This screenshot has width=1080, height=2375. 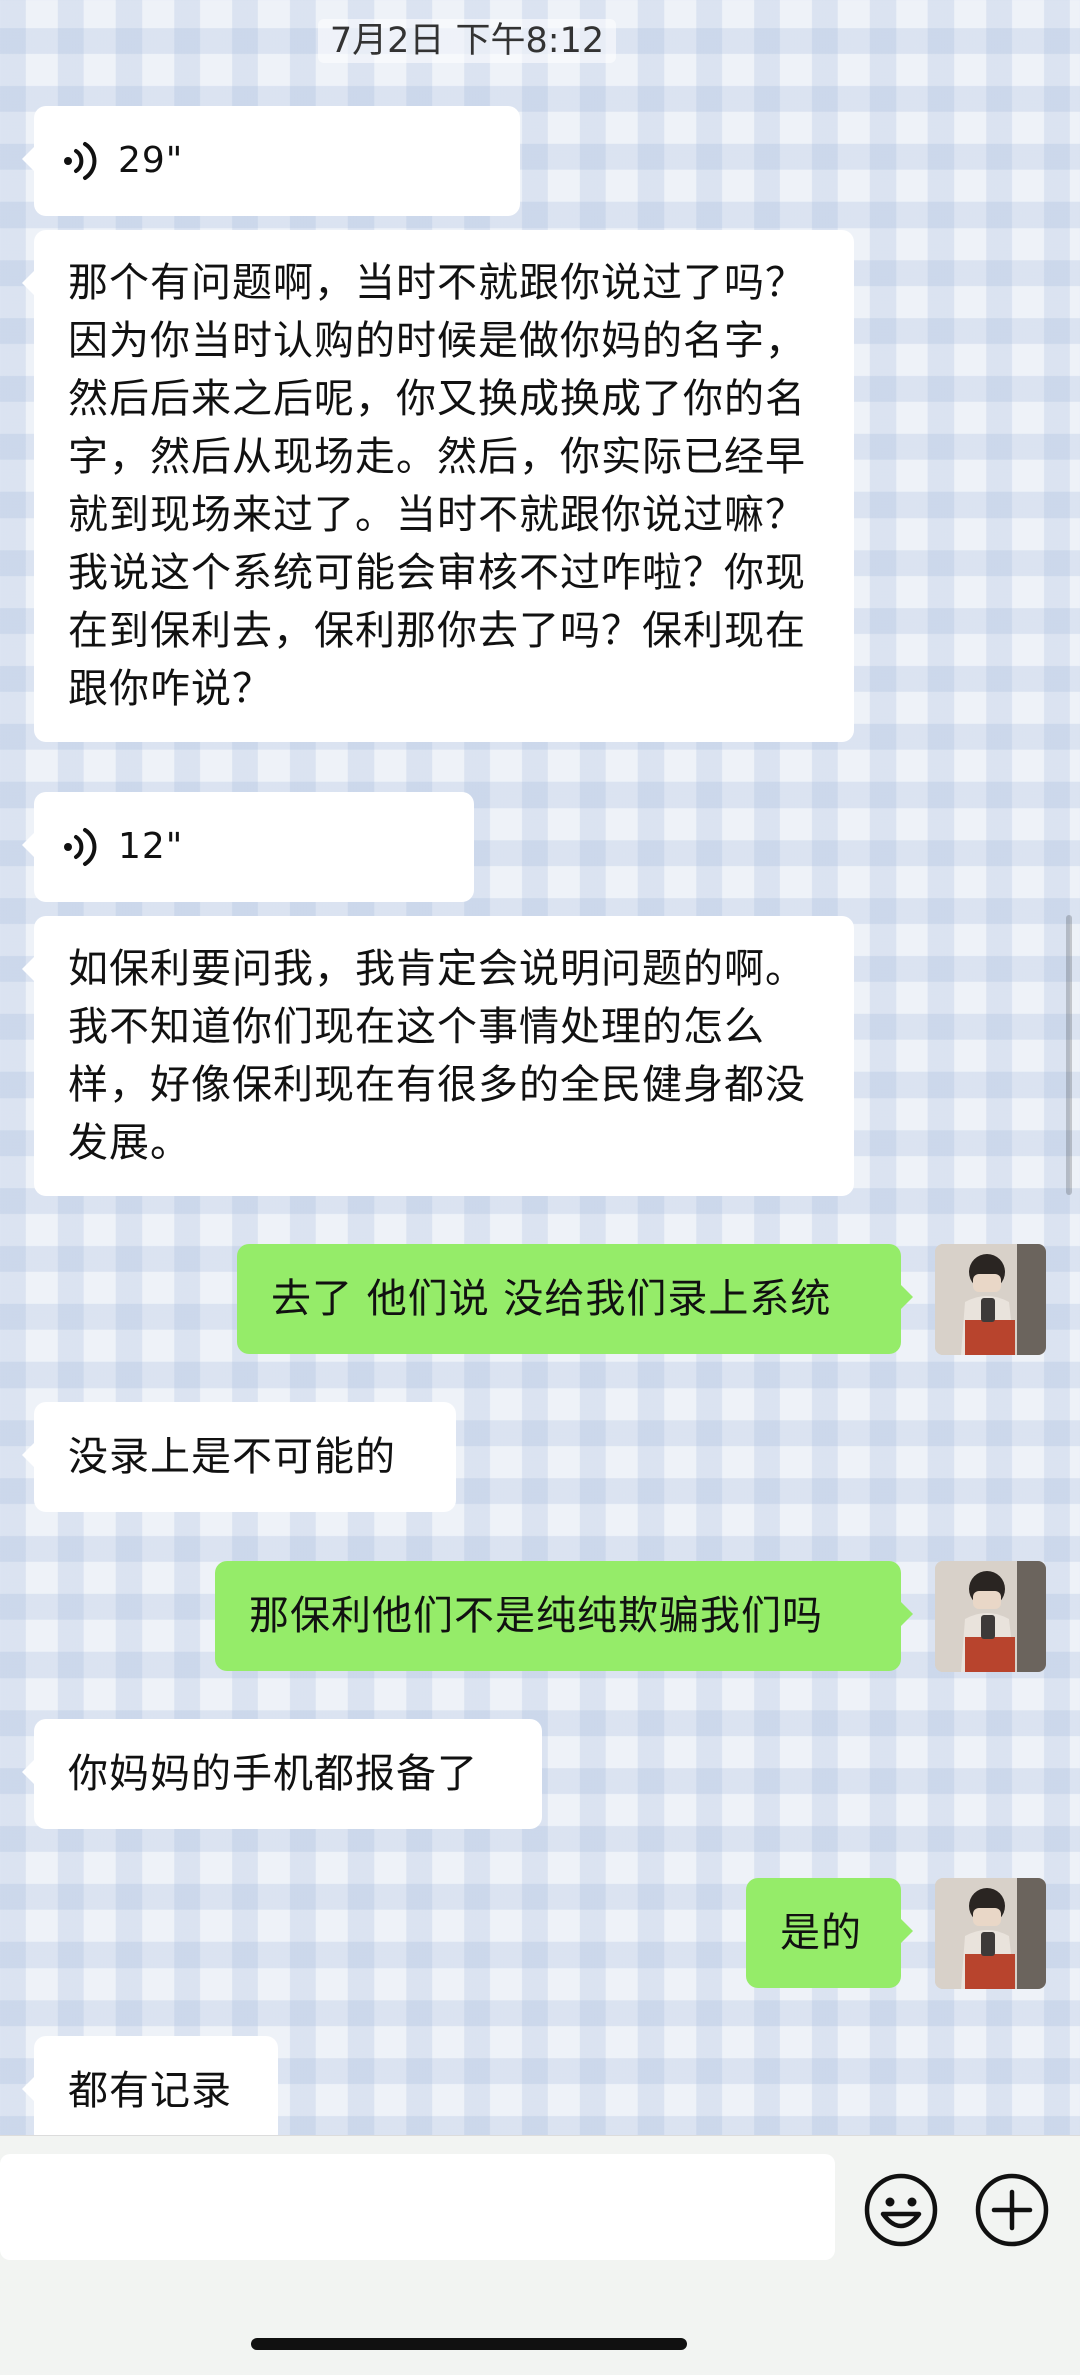 I want to click on timestamp-text: 7月2日 下午8:12, so click(x=467, y=41).